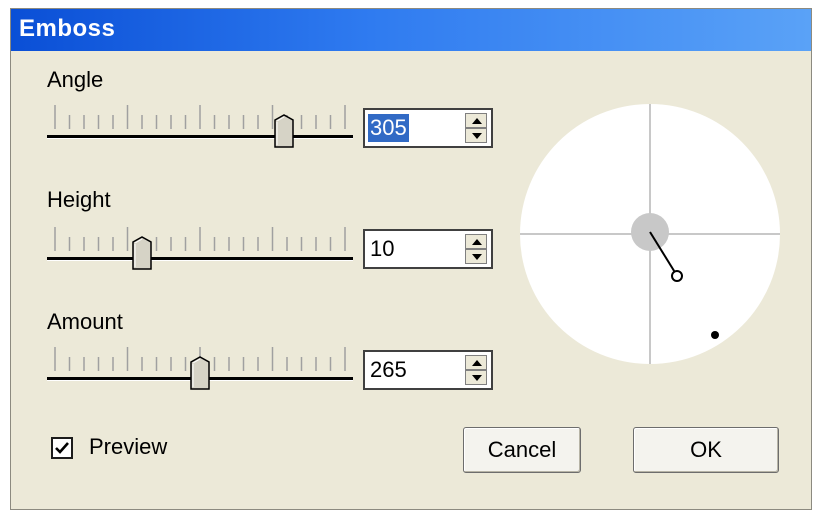 The image size is (822, 518). I want to click on preview-checkbox, so click(62, 448).